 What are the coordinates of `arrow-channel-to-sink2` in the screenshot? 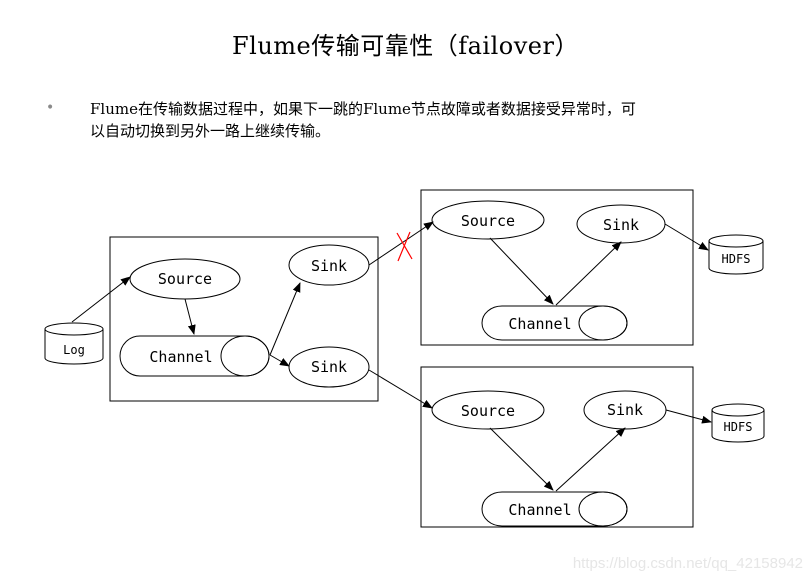 It's located at (279, 360).